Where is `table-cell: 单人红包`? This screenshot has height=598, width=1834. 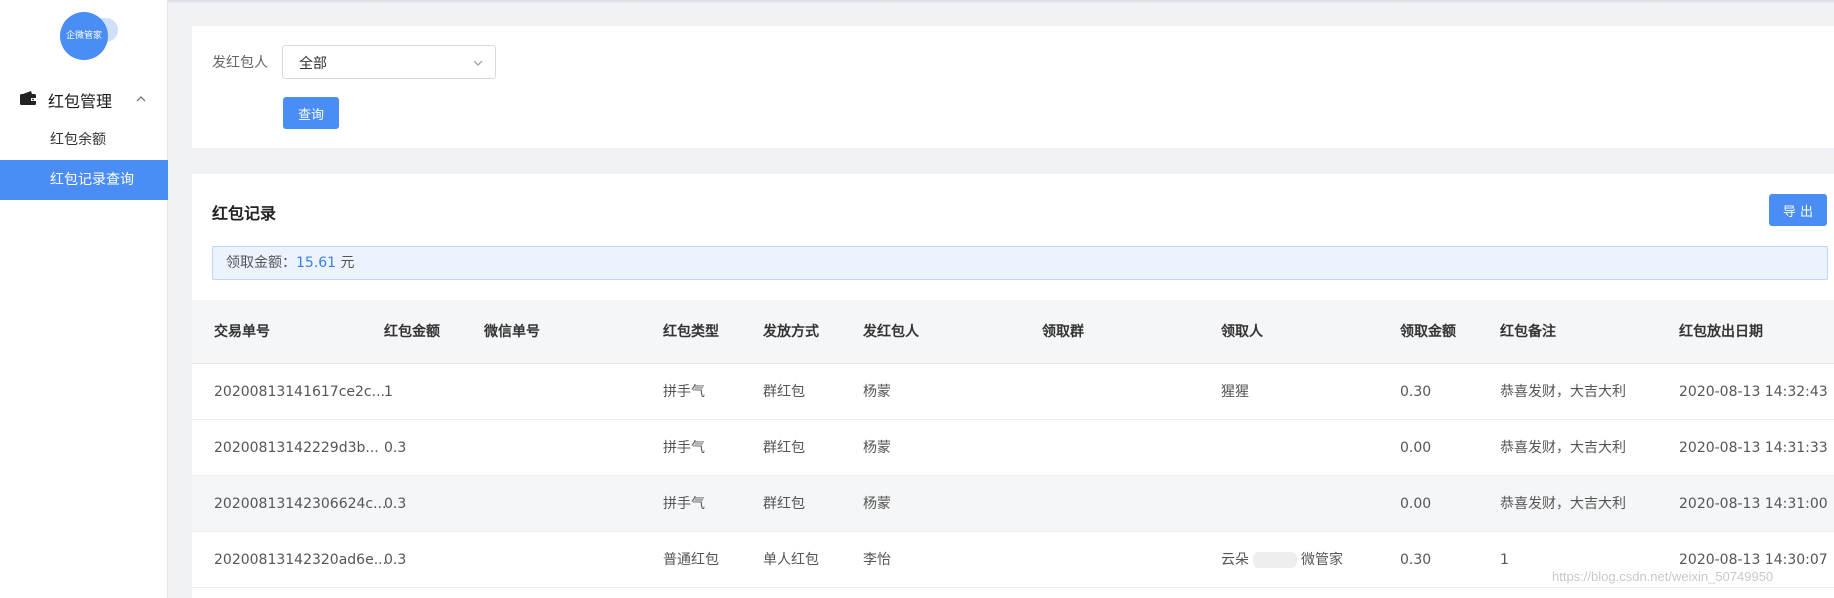 table-cell: 单人红包 is located at coordinates (791, 560).